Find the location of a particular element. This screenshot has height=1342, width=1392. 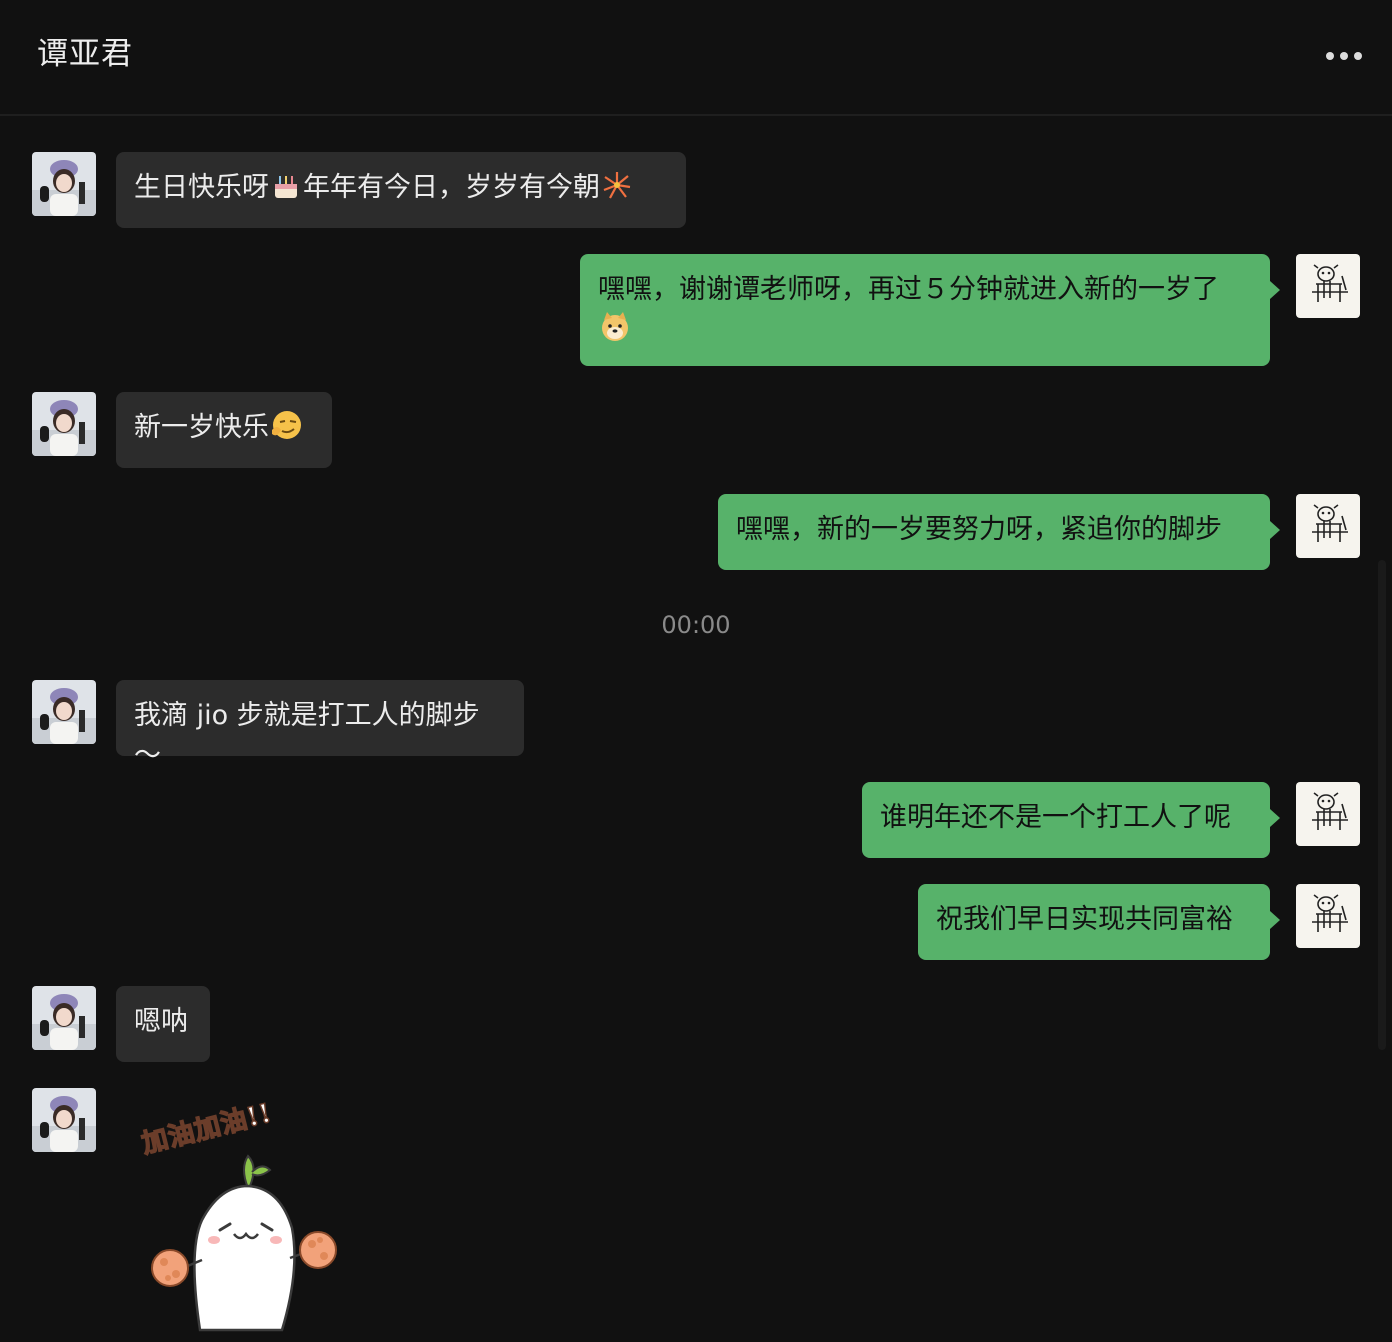

message-text: 生日快乐呀 is located at coordinates (201, 187).